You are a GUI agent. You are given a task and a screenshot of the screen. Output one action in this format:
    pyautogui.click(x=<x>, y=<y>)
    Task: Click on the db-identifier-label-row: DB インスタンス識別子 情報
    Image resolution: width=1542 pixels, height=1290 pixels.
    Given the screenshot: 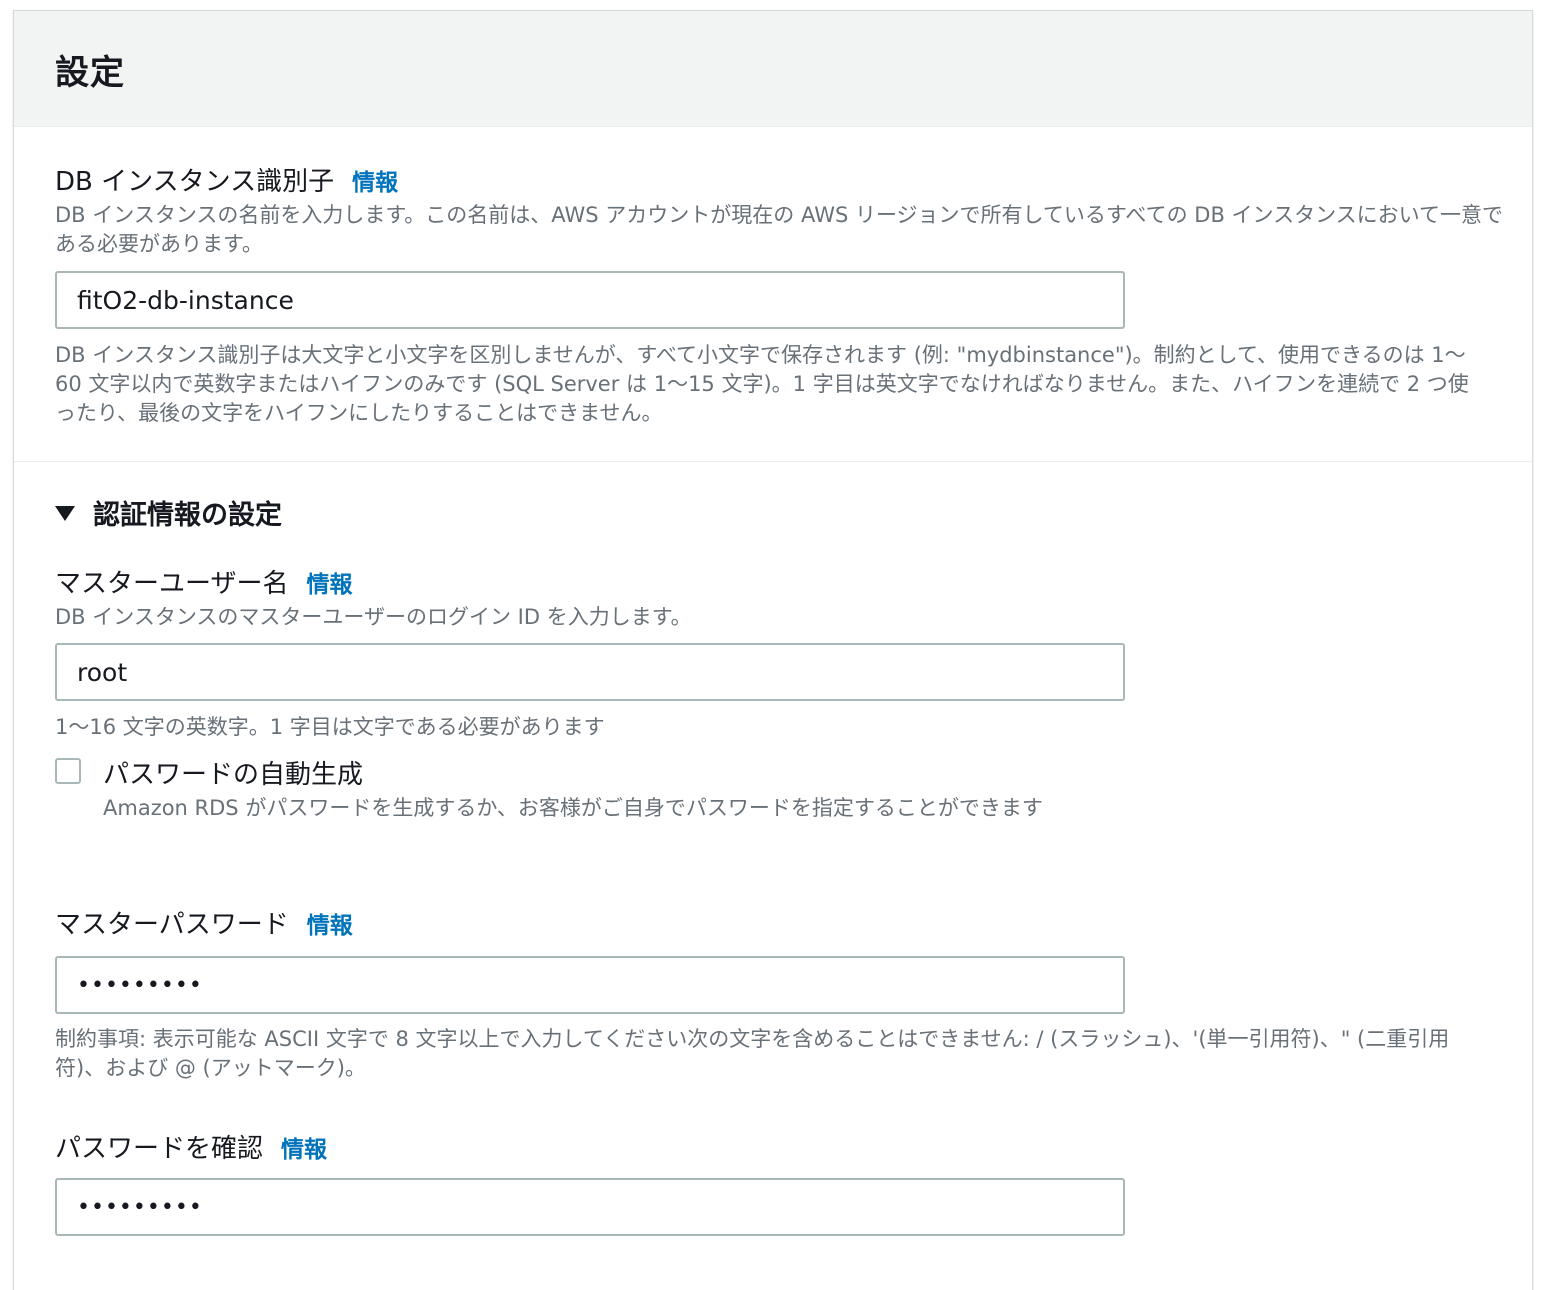 What is the action you would take?
    pyautogui.click(x=226, y=179)
    